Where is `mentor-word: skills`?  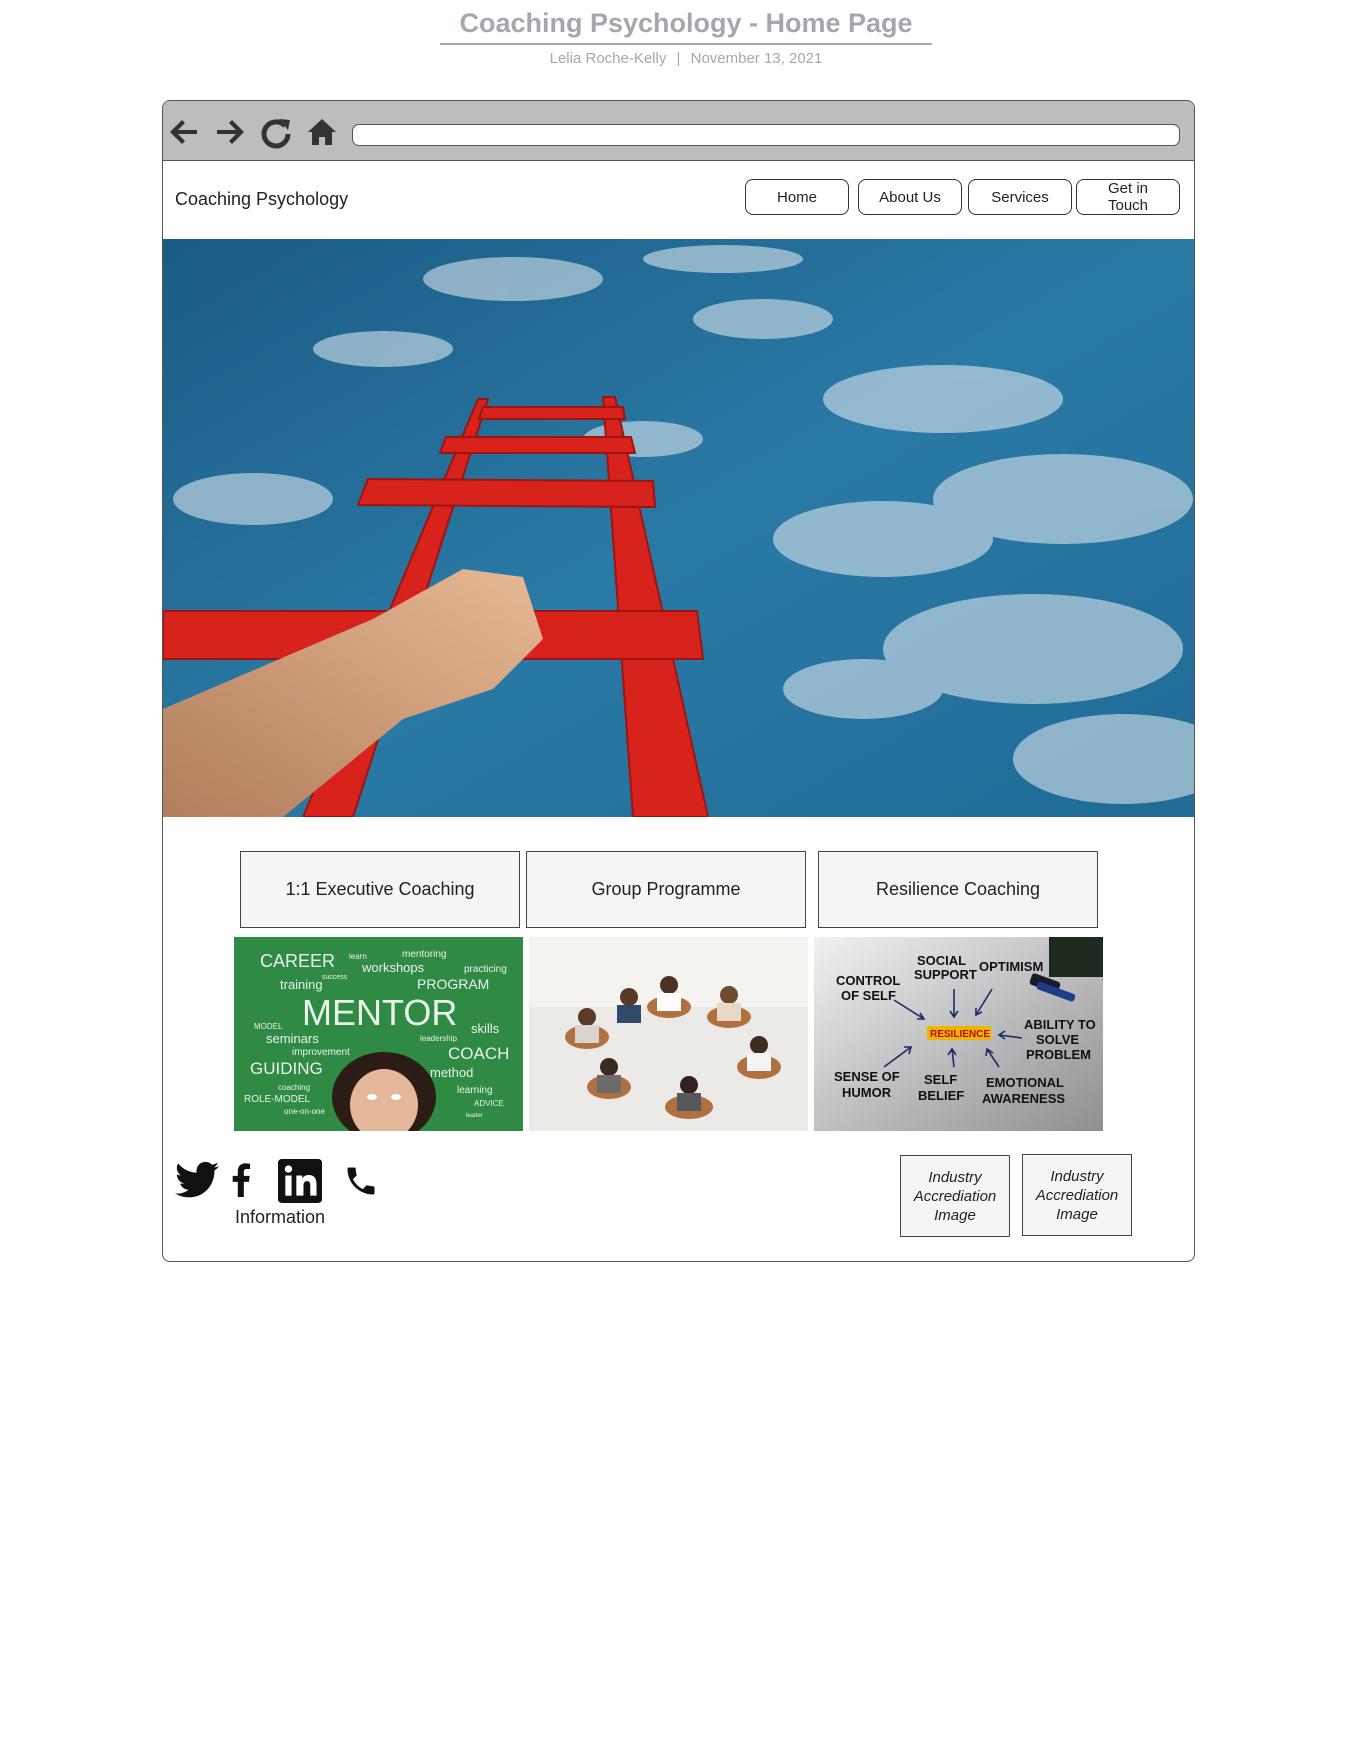 mentor-word: skills is located at coordinates (485, 1028).